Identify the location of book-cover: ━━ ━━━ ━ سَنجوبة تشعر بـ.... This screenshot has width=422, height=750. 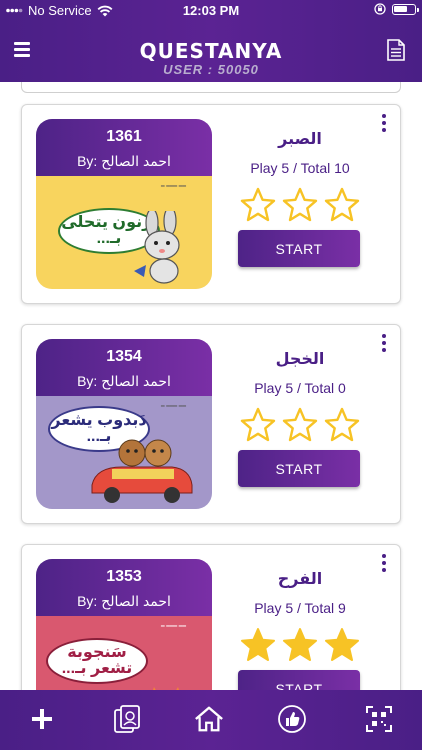
(124, 653).